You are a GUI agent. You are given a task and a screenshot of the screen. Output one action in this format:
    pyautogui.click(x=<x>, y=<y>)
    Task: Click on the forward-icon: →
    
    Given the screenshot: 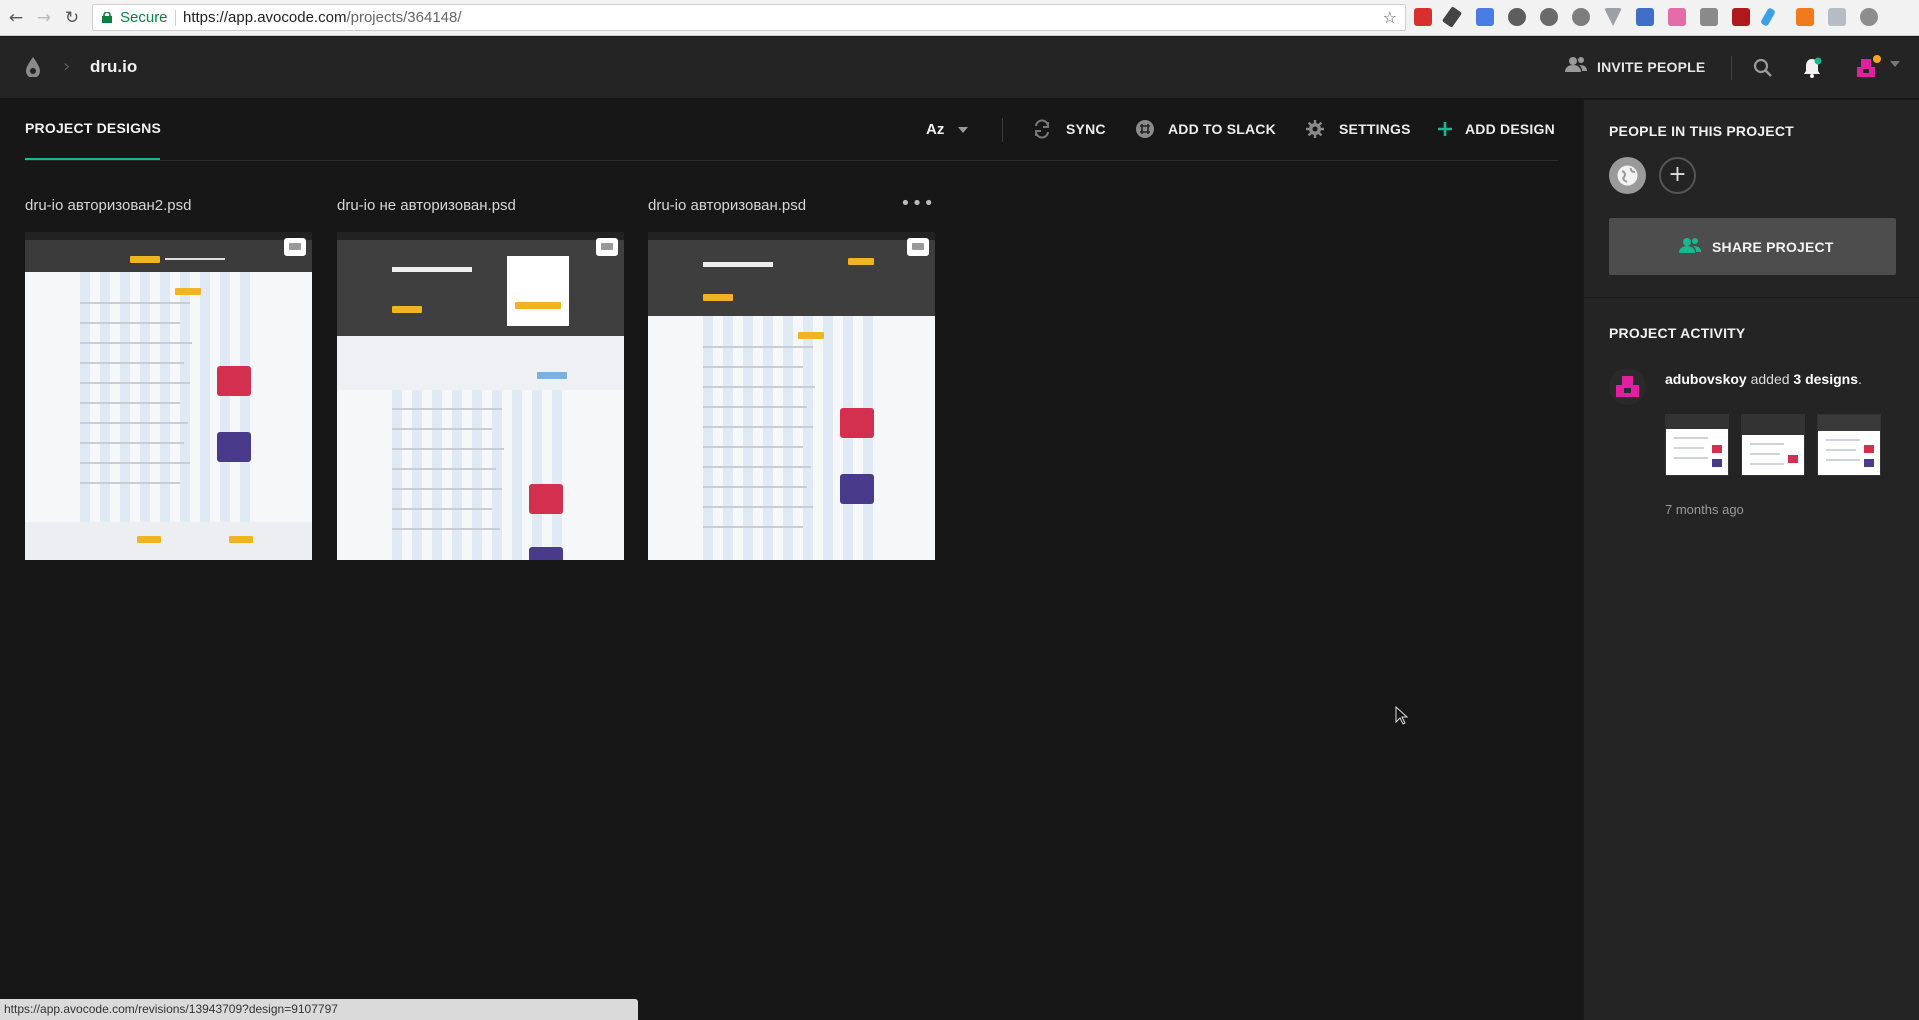 What is the action you would take?
    pyautogui.click(x=44, y=18)
    